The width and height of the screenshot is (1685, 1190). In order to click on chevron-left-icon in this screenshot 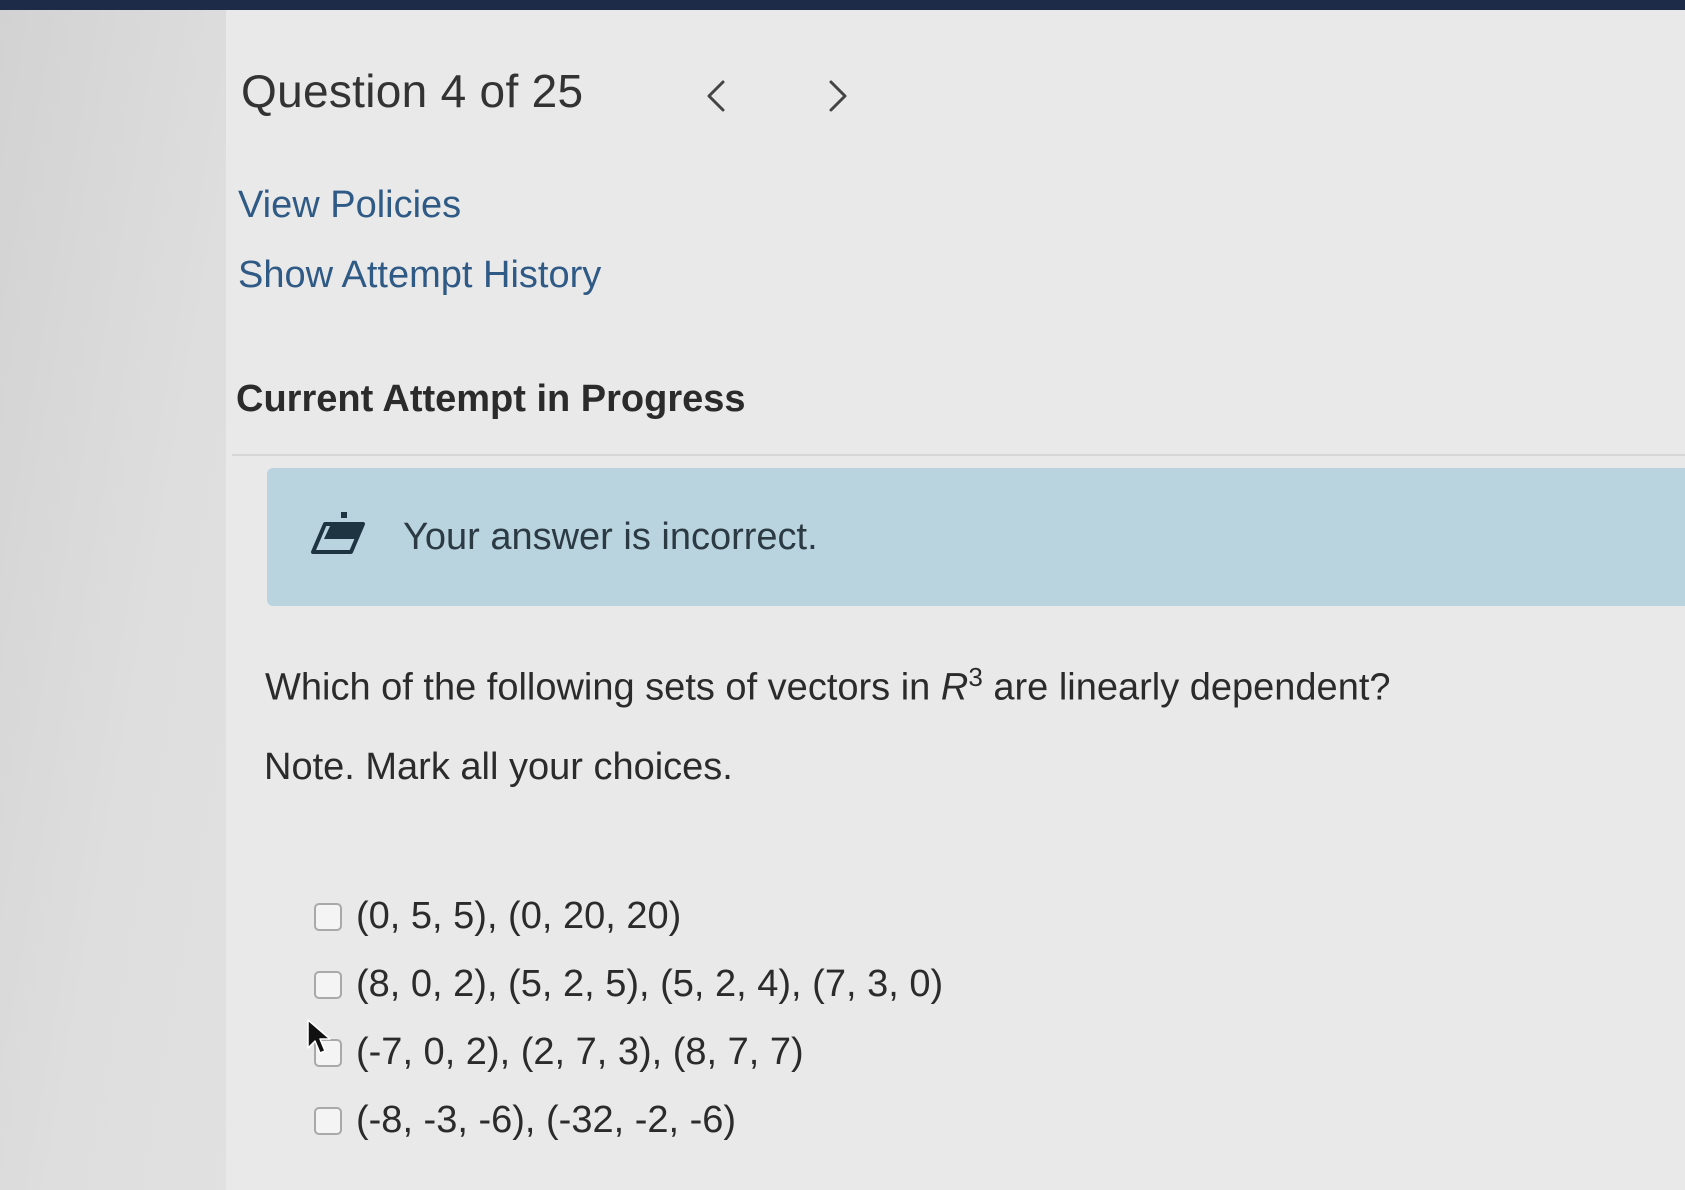, I will do `click(716, 96)`.